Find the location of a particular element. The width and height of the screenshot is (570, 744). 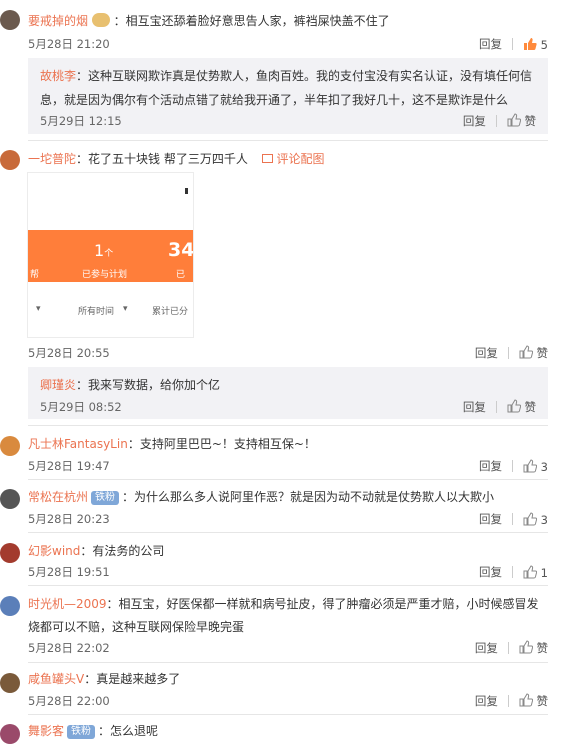

comment-body: ：相互宝还舔着脸好意思告人家，裤裆屎快盖不住了 is located at coordinates (251, 21).